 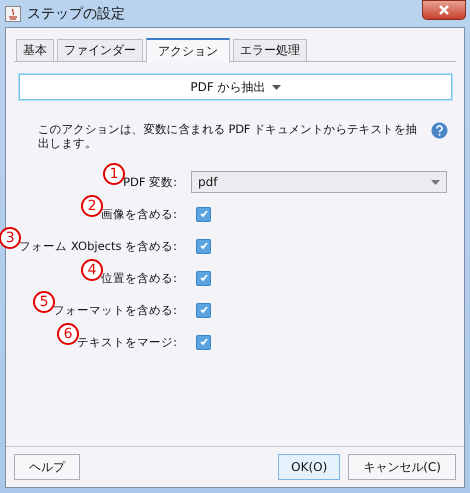 I want to click on annotation-number: 6, so click(x=68, y=334).